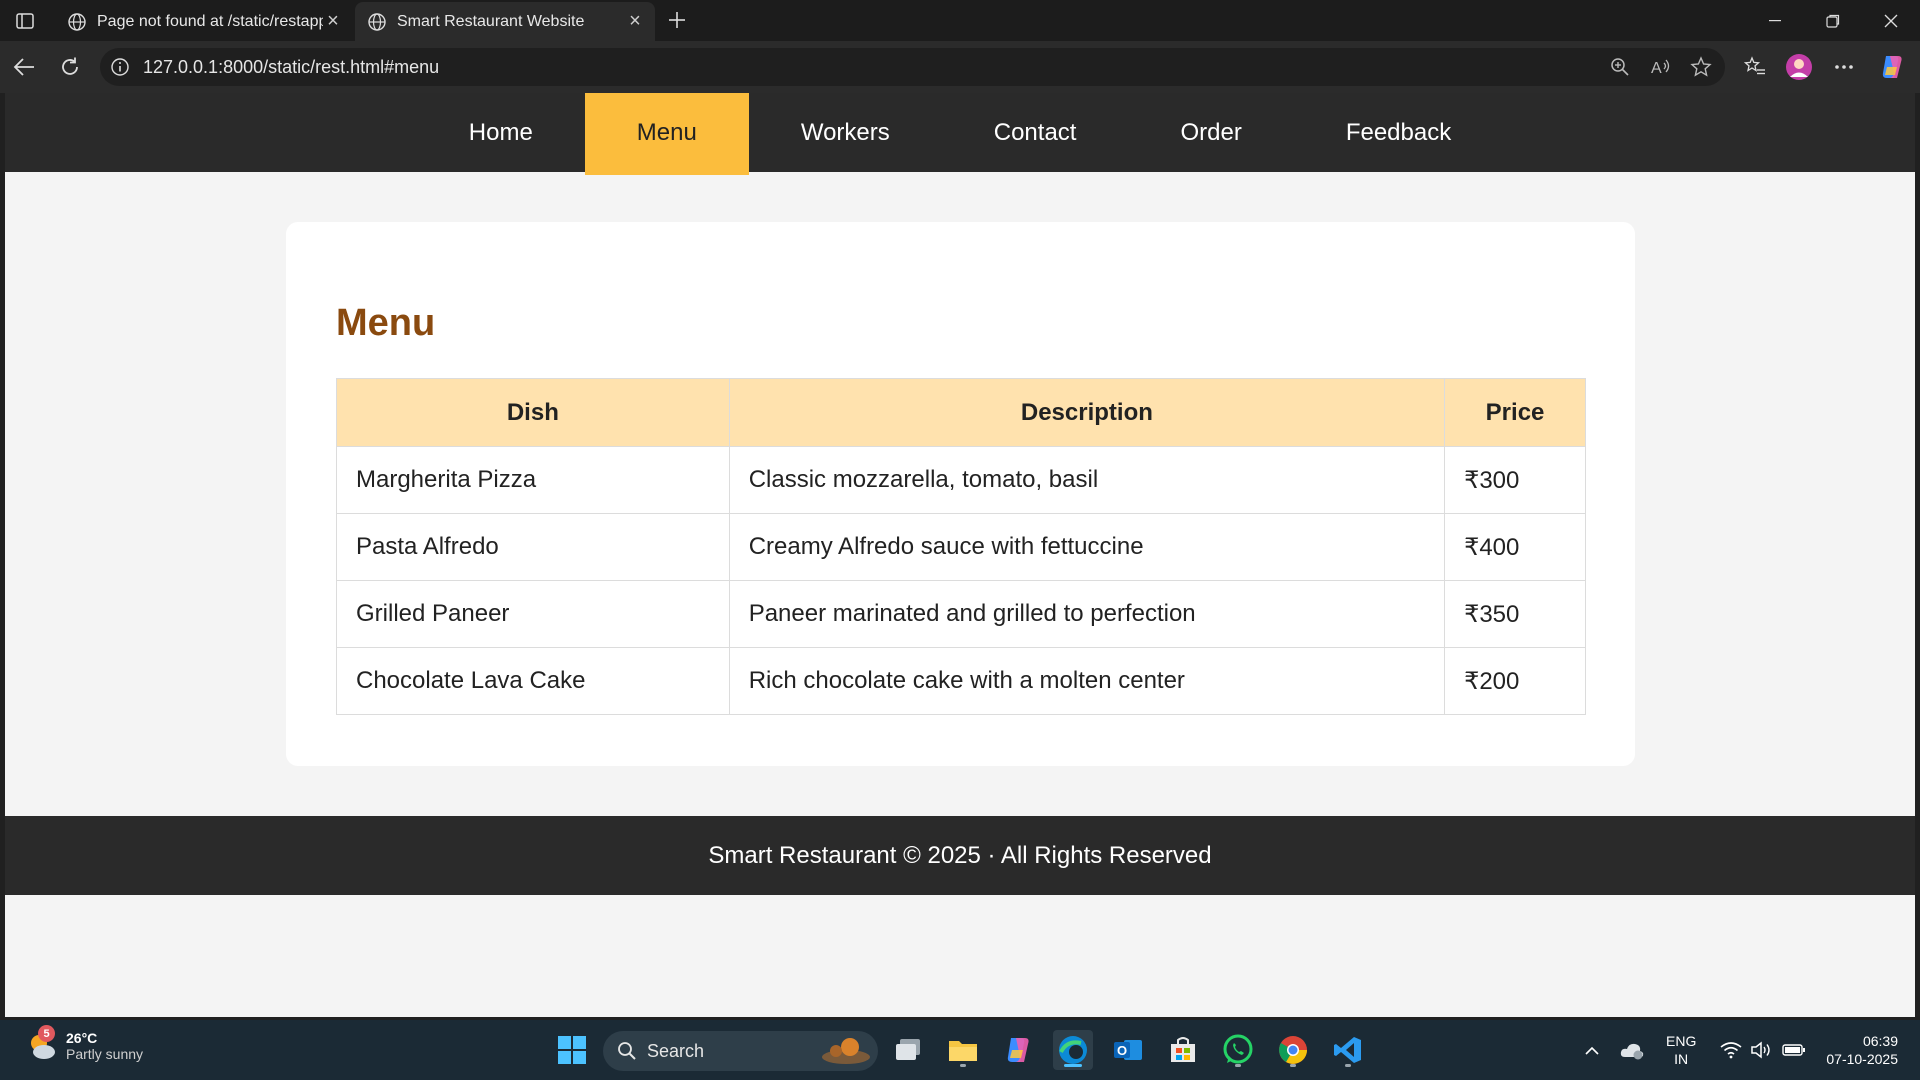  I want to click on battery-icon, so click(1793, 1050).